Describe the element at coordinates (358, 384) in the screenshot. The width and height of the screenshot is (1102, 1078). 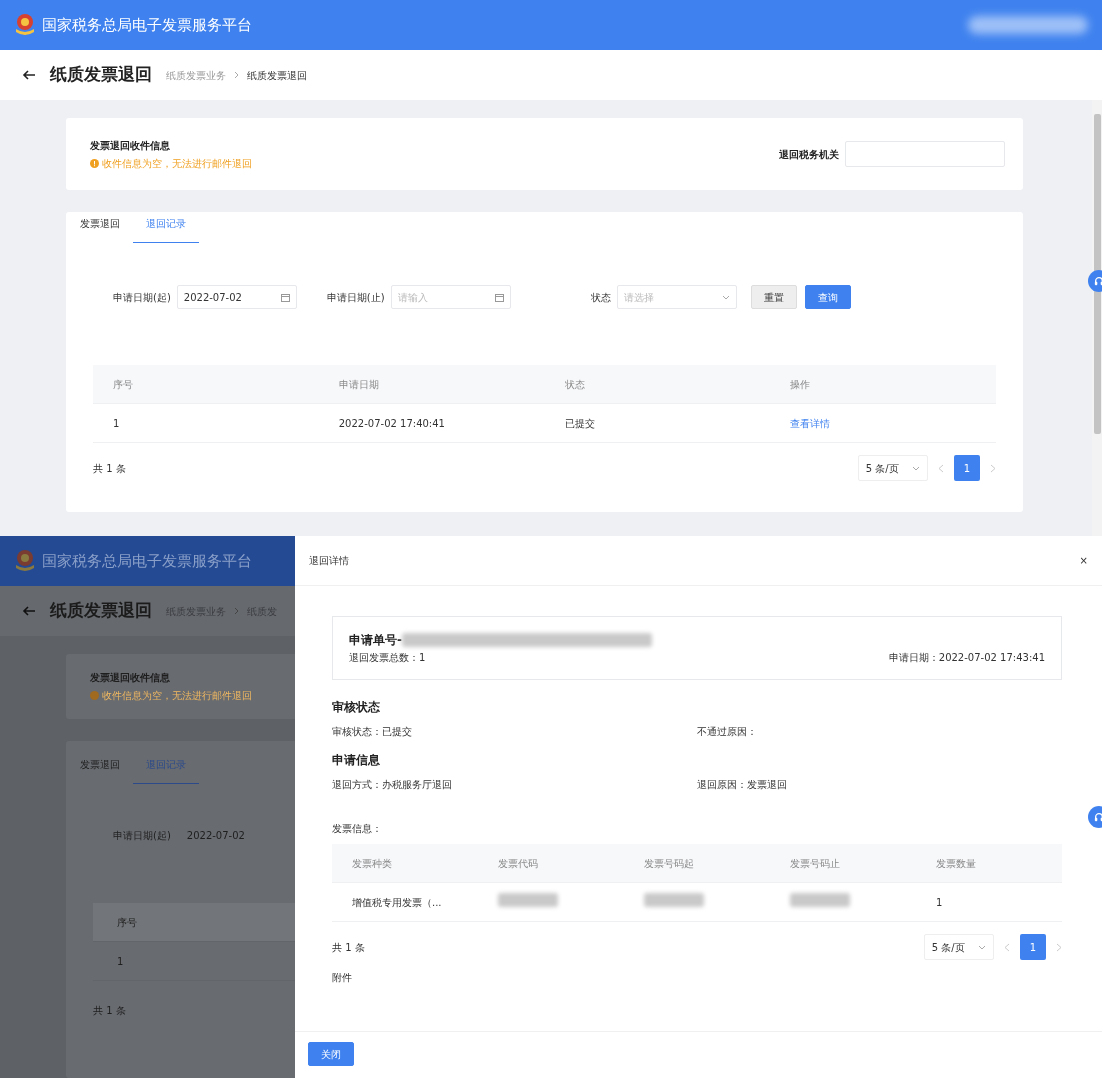
I see `column-header: 申请日期` at that location.